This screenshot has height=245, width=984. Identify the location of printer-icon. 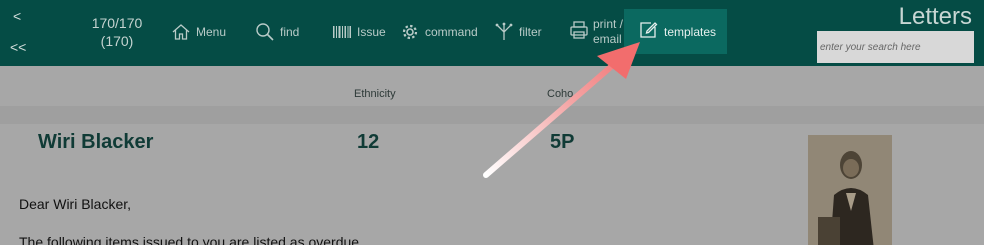
(579, 31).